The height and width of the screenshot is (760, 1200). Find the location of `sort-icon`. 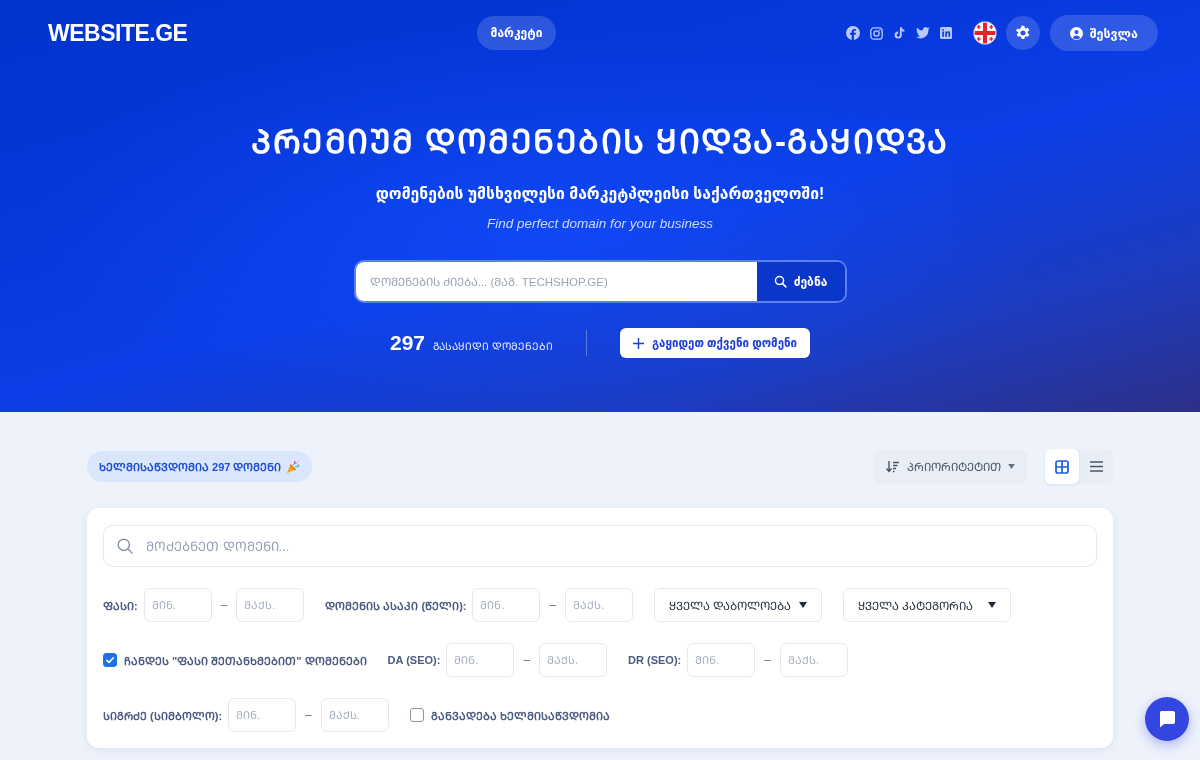

sort-icon is located at coordinates (893, 466).